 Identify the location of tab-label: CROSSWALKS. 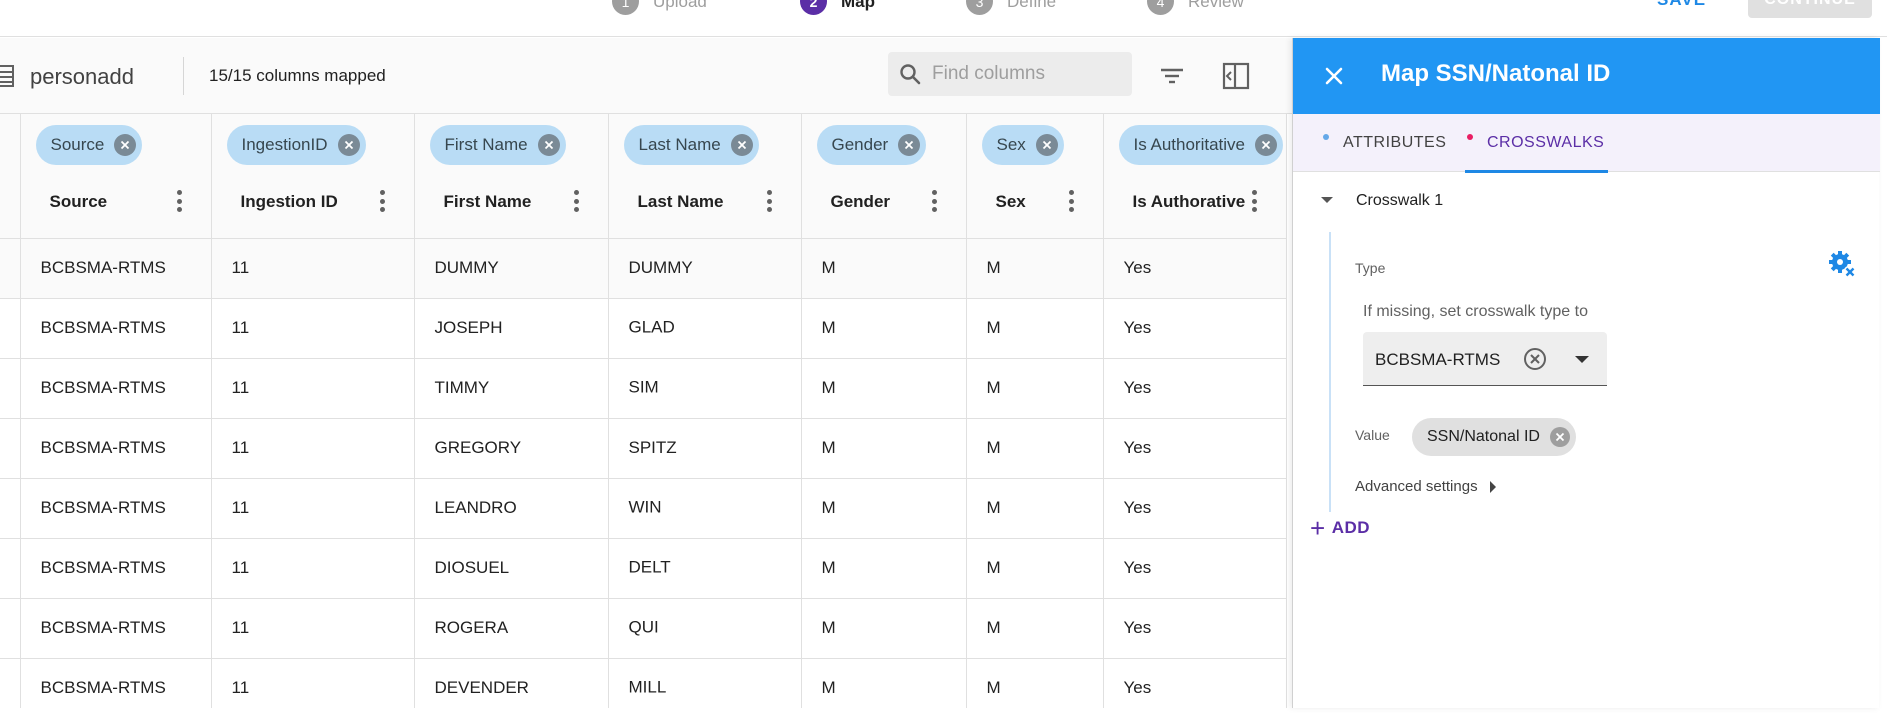
(1546, 142).